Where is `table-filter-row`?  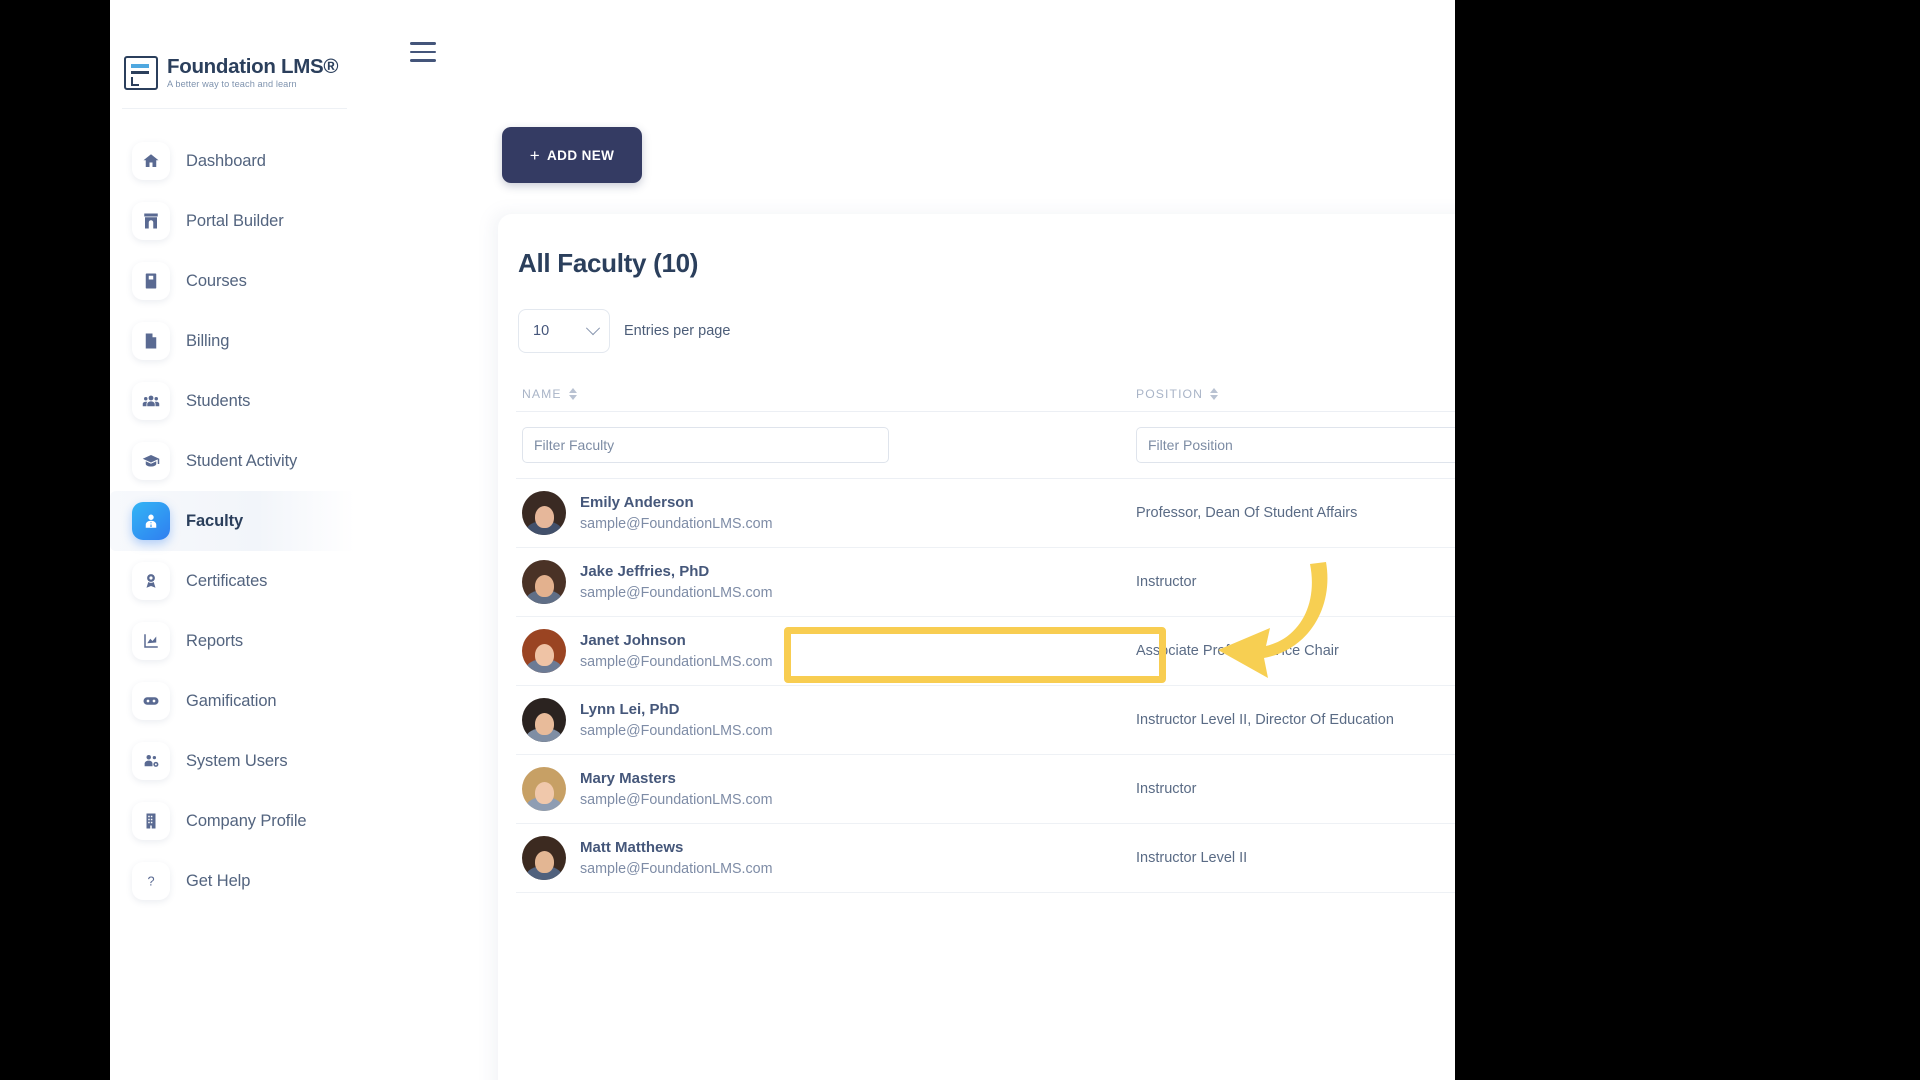 table-filter-row is located at coordinates (985, 445).